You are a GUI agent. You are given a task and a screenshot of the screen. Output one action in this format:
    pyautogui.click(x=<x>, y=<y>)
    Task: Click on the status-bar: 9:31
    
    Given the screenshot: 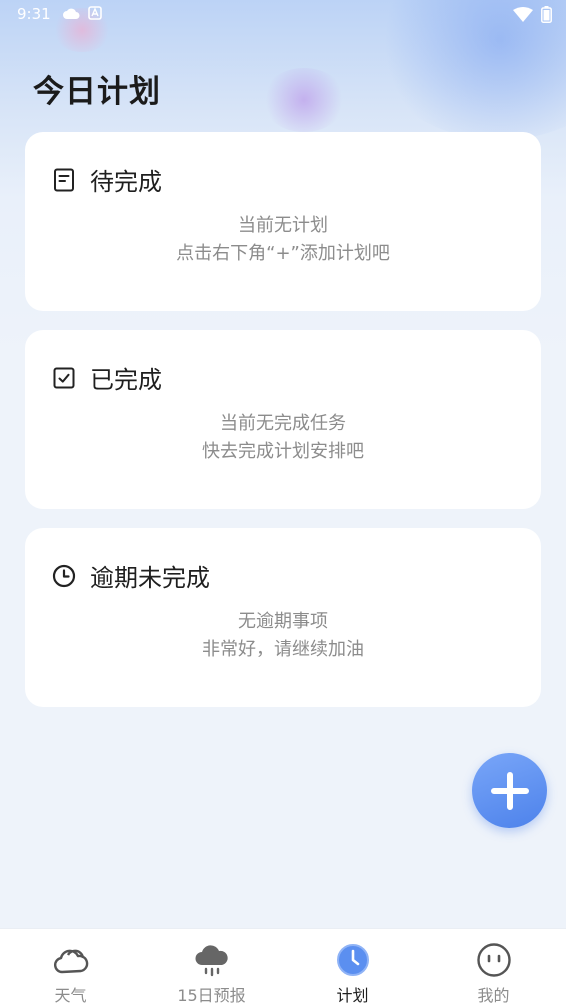 What is the action you would take?
    pyautogui.click(x=283, y=15)
    